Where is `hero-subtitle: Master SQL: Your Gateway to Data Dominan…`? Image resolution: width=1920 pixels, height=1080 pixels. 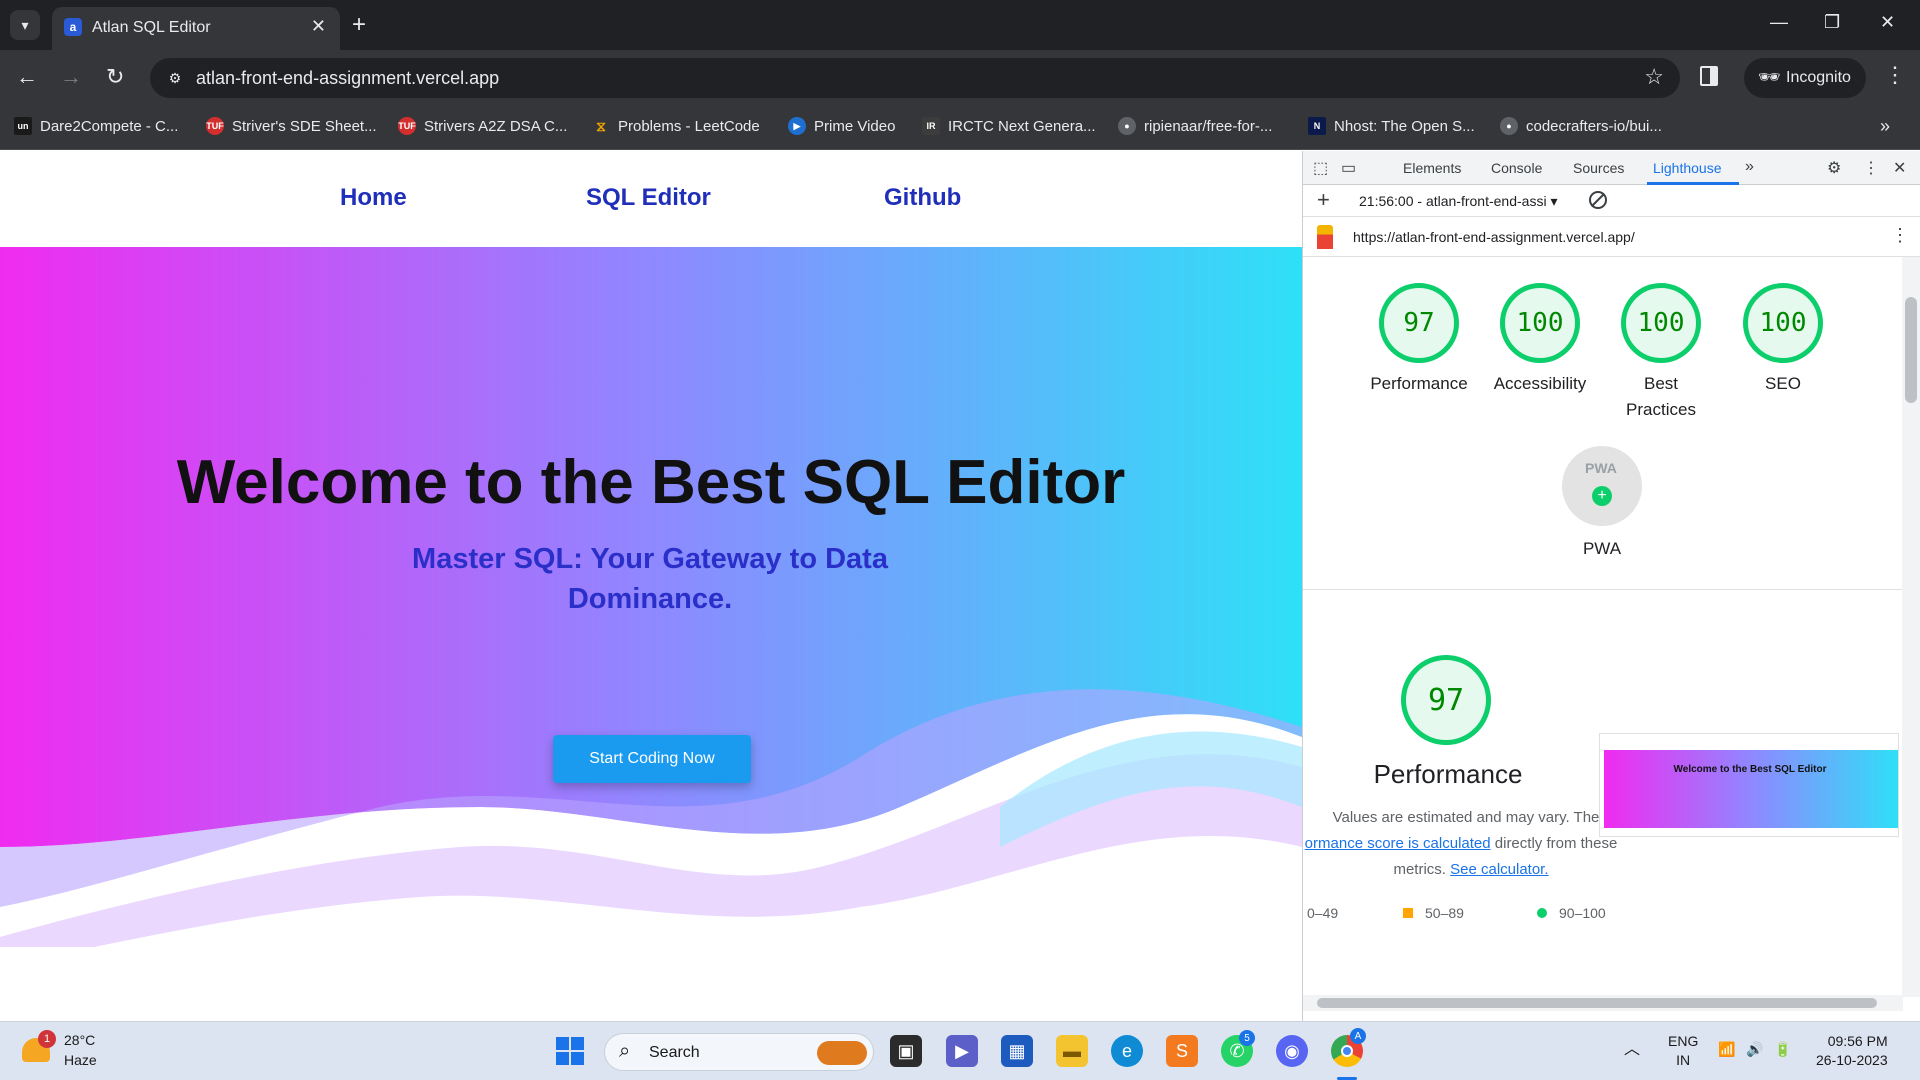 hero-subtitle: Master SQL: Your Gateway to Data Dominan… is located at coordinates (650, 579).